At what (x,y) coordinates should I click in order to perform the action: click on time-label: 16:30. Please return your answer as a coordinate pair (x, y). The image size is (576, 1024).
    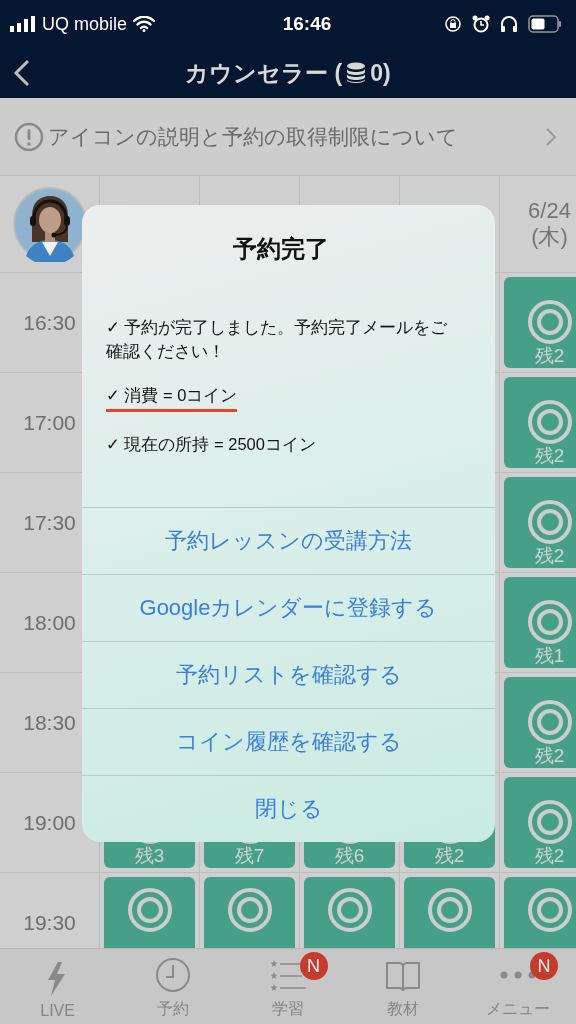
    Looking at the image, I should click on (49, 322).